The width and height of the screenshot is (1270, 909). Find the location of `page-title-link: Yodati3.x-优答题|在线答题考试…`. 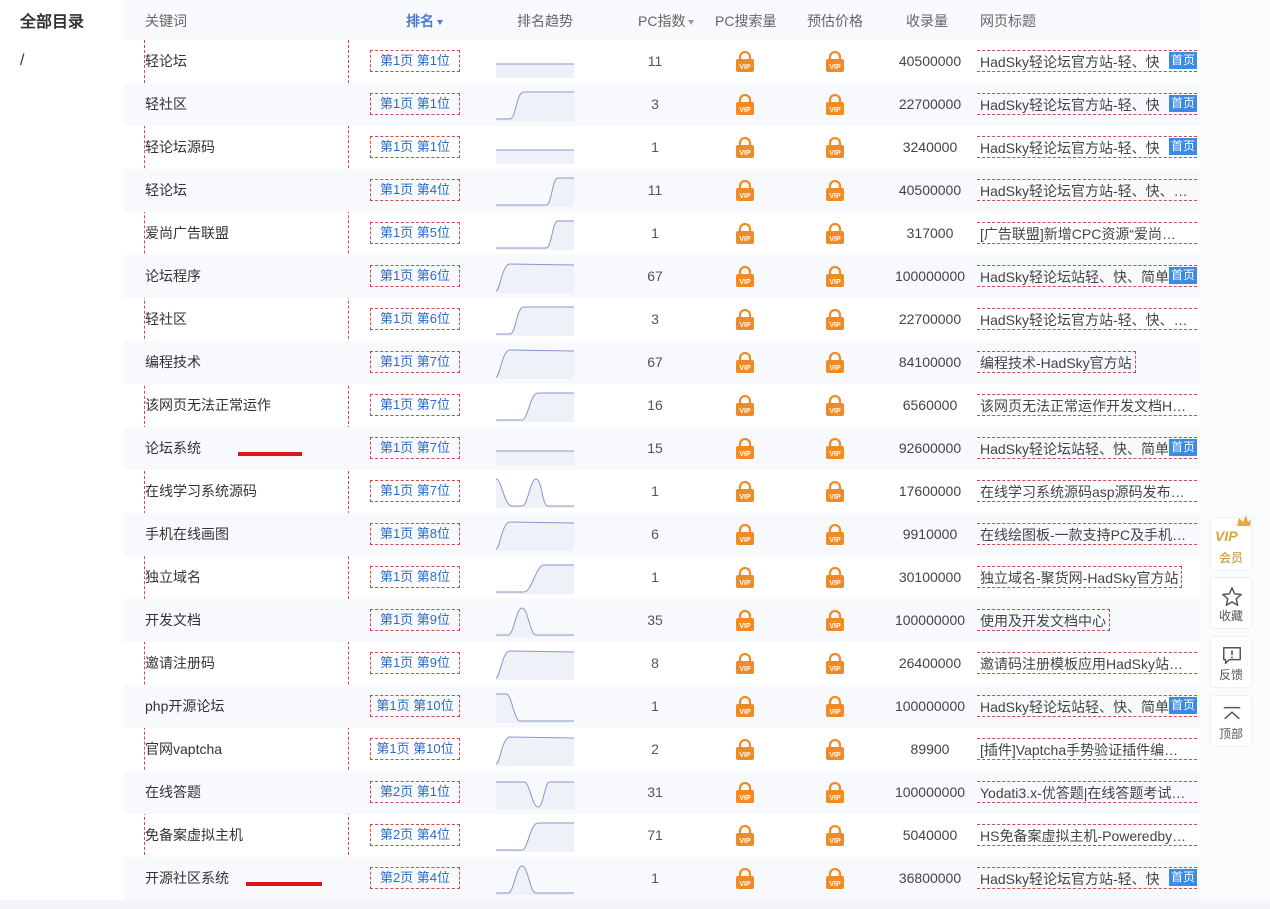

page-title-link: Yodati3.x-优答题|在线答题考试… is located at coordinates (1087, 792).